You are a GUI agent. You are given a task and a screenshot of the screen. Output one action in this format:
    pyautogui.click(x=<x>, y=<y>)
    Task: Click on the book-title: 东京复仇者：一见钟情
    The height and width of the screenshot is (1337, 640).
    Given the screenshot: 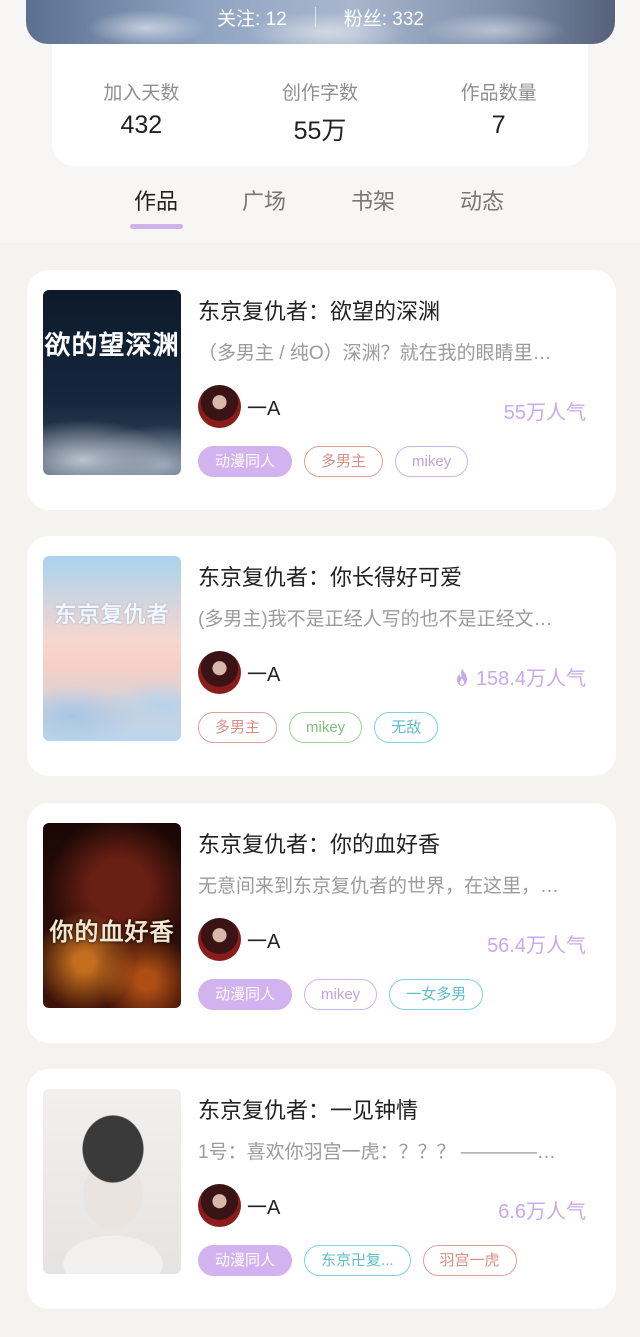 What is the action you would take?
    pyautogui.click(x=308, y=1109)
    